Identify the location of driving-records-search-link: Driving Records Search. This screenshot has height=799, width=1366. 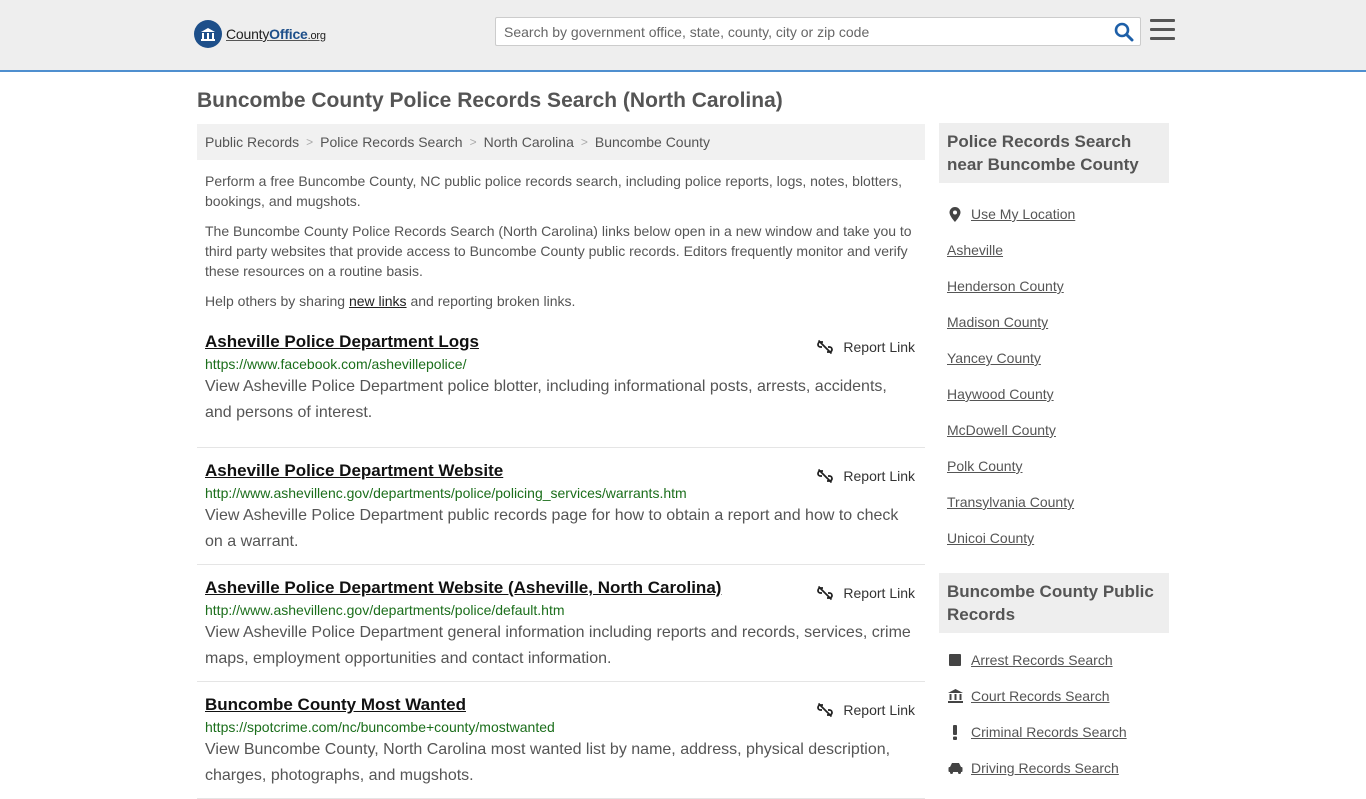
(1045, 768).